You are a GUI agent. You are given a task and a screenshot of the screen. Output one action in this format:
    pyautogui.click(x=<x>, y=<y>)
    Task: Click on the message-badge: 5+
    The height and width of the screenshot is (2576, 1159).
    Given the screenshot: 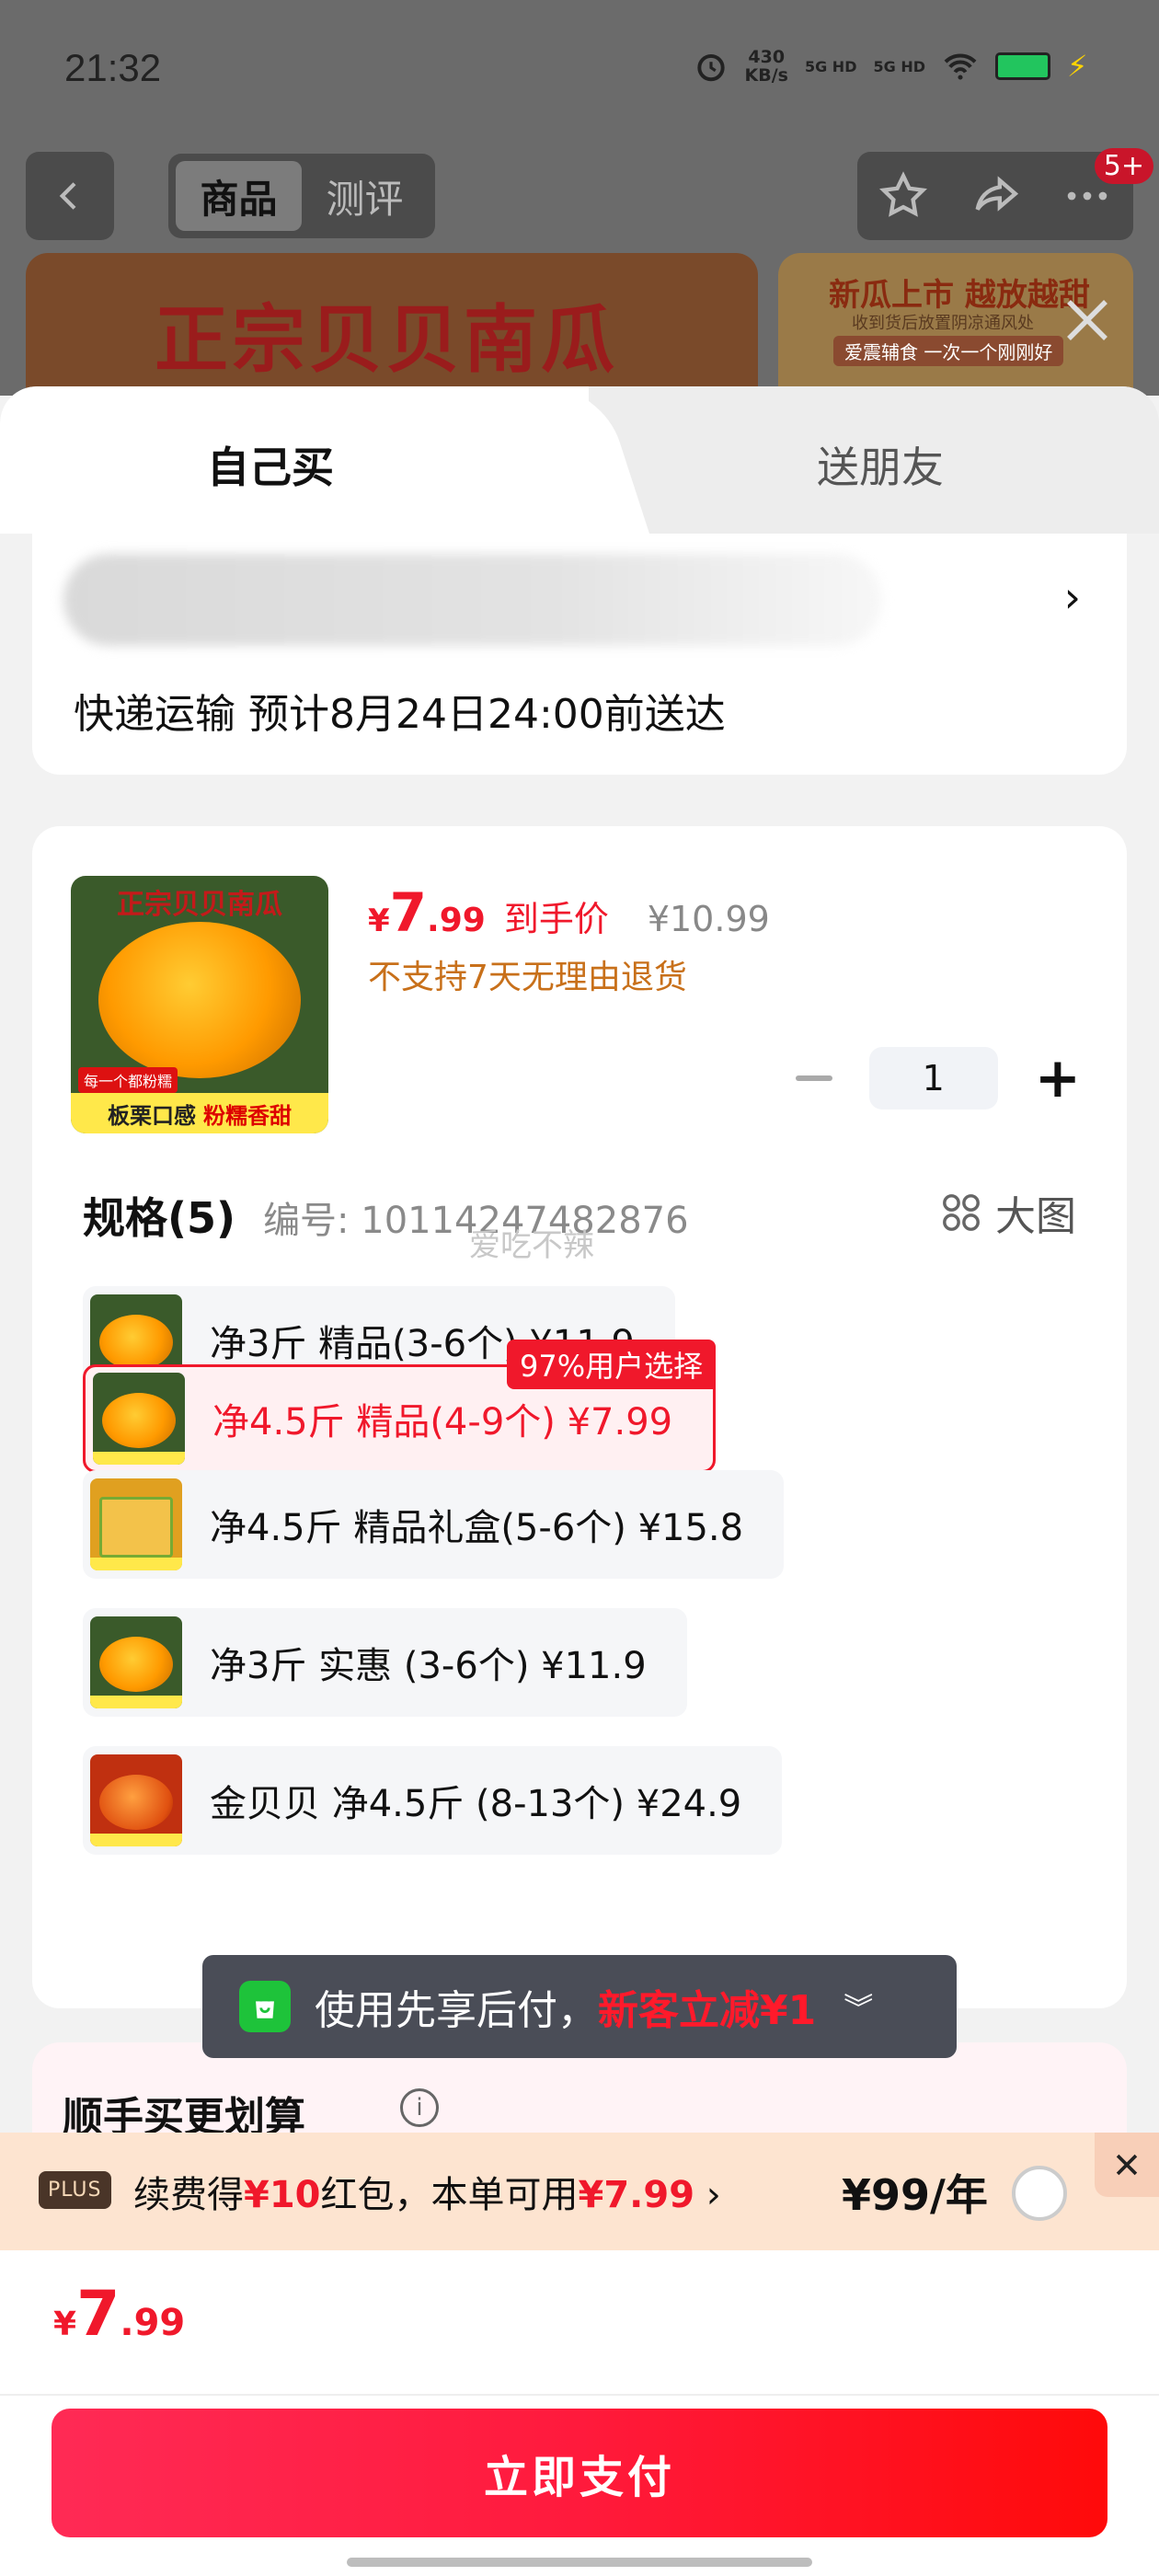 What is the action you would take?
    pyautogui.click(x=1123, y=166)
    